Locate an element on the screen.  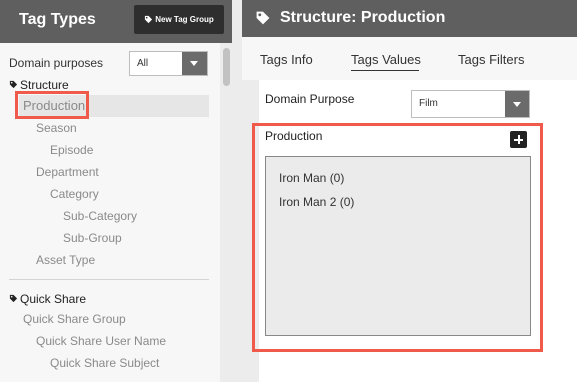
domain-purpose-label: Domain Purpose is located at coordinates (310, 99).